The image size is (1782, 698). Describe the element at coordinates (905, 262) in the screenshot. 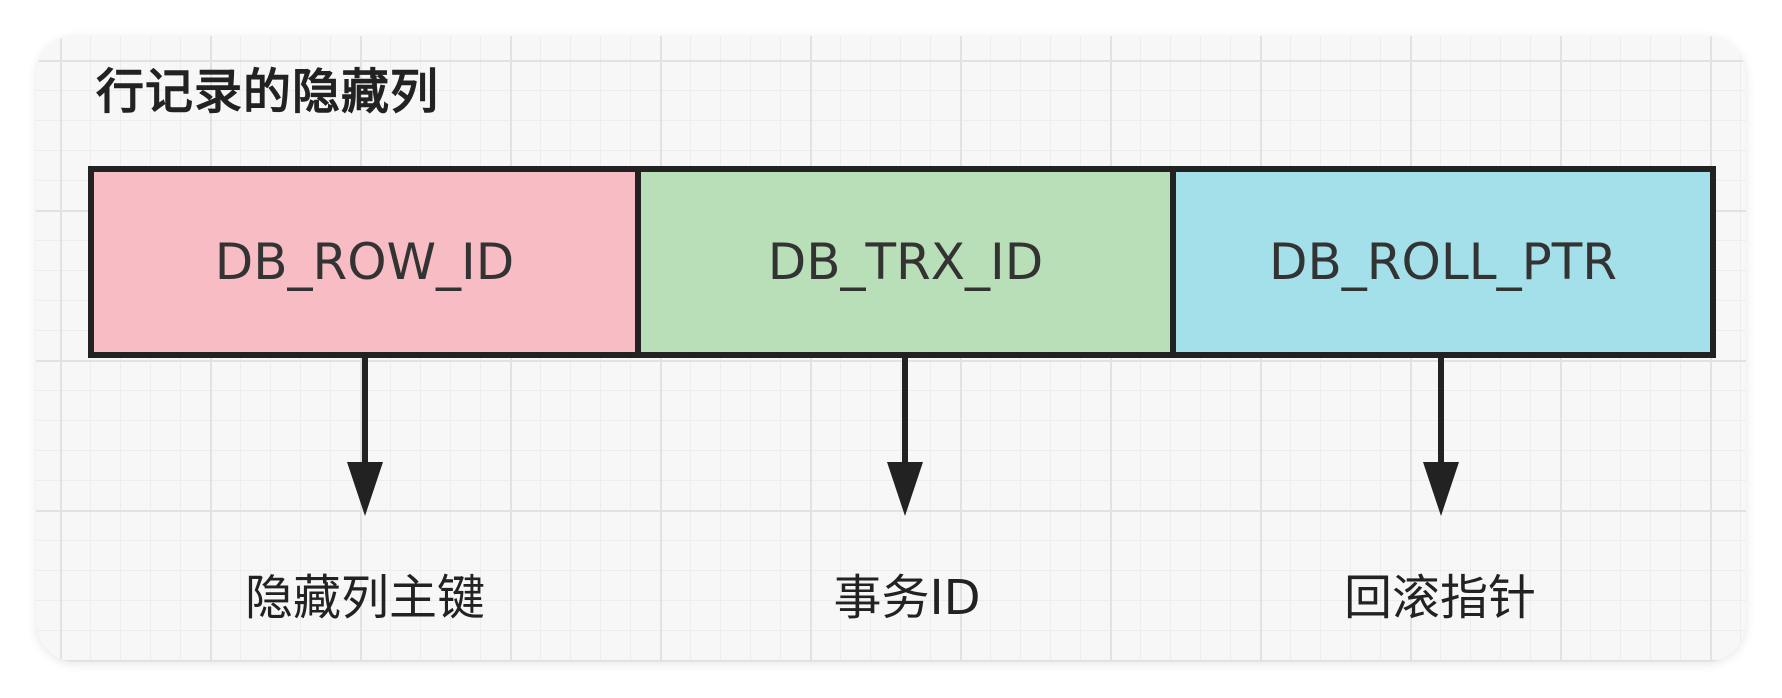

I see `column-label-db-trx-id: DB_TRX_ID` at that location.